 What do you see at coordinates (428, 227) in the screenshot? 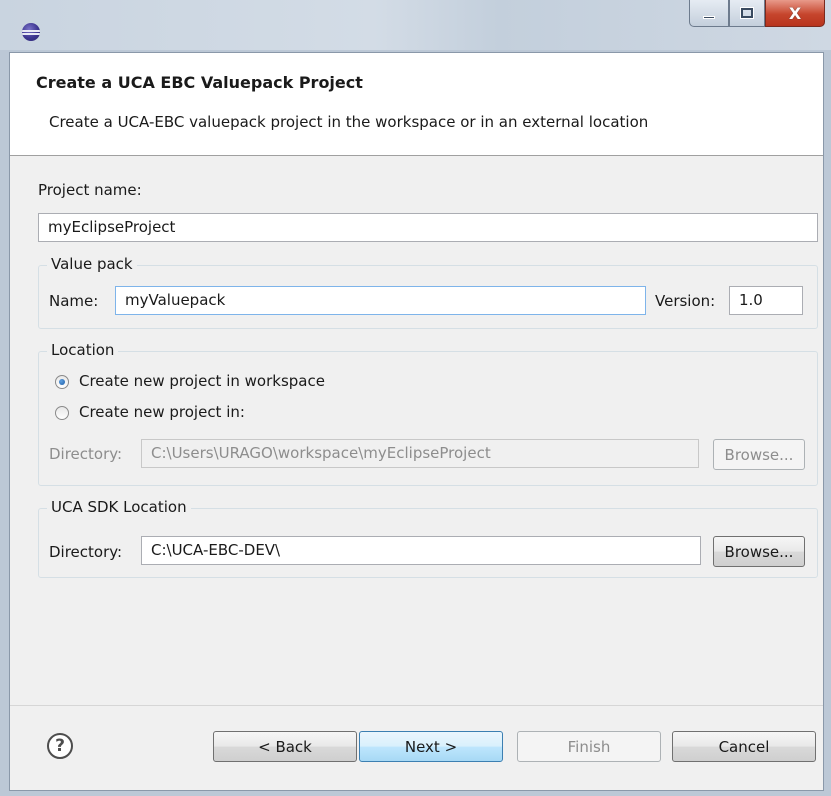
I see `project-name-input: myEclipseProject` at bounding box center [428, 227].